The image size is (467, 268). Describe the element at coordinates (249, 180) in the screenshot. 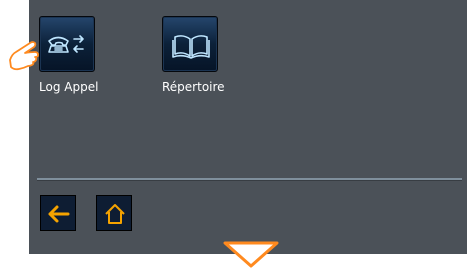

I see `divider-shadow` at that location.